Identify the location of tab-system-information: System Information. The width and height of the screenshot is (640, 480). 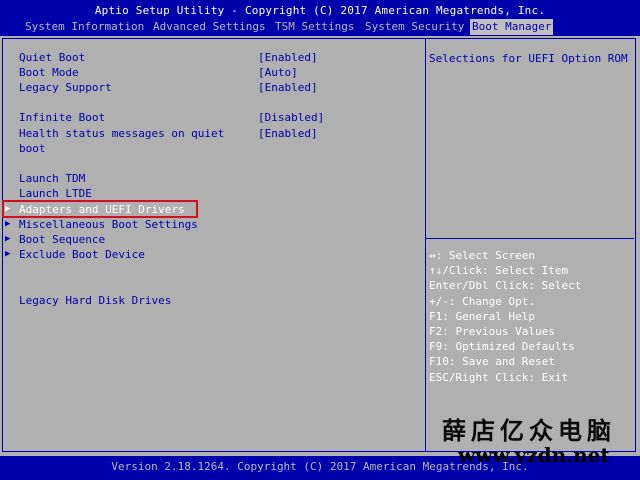
(84, 27).